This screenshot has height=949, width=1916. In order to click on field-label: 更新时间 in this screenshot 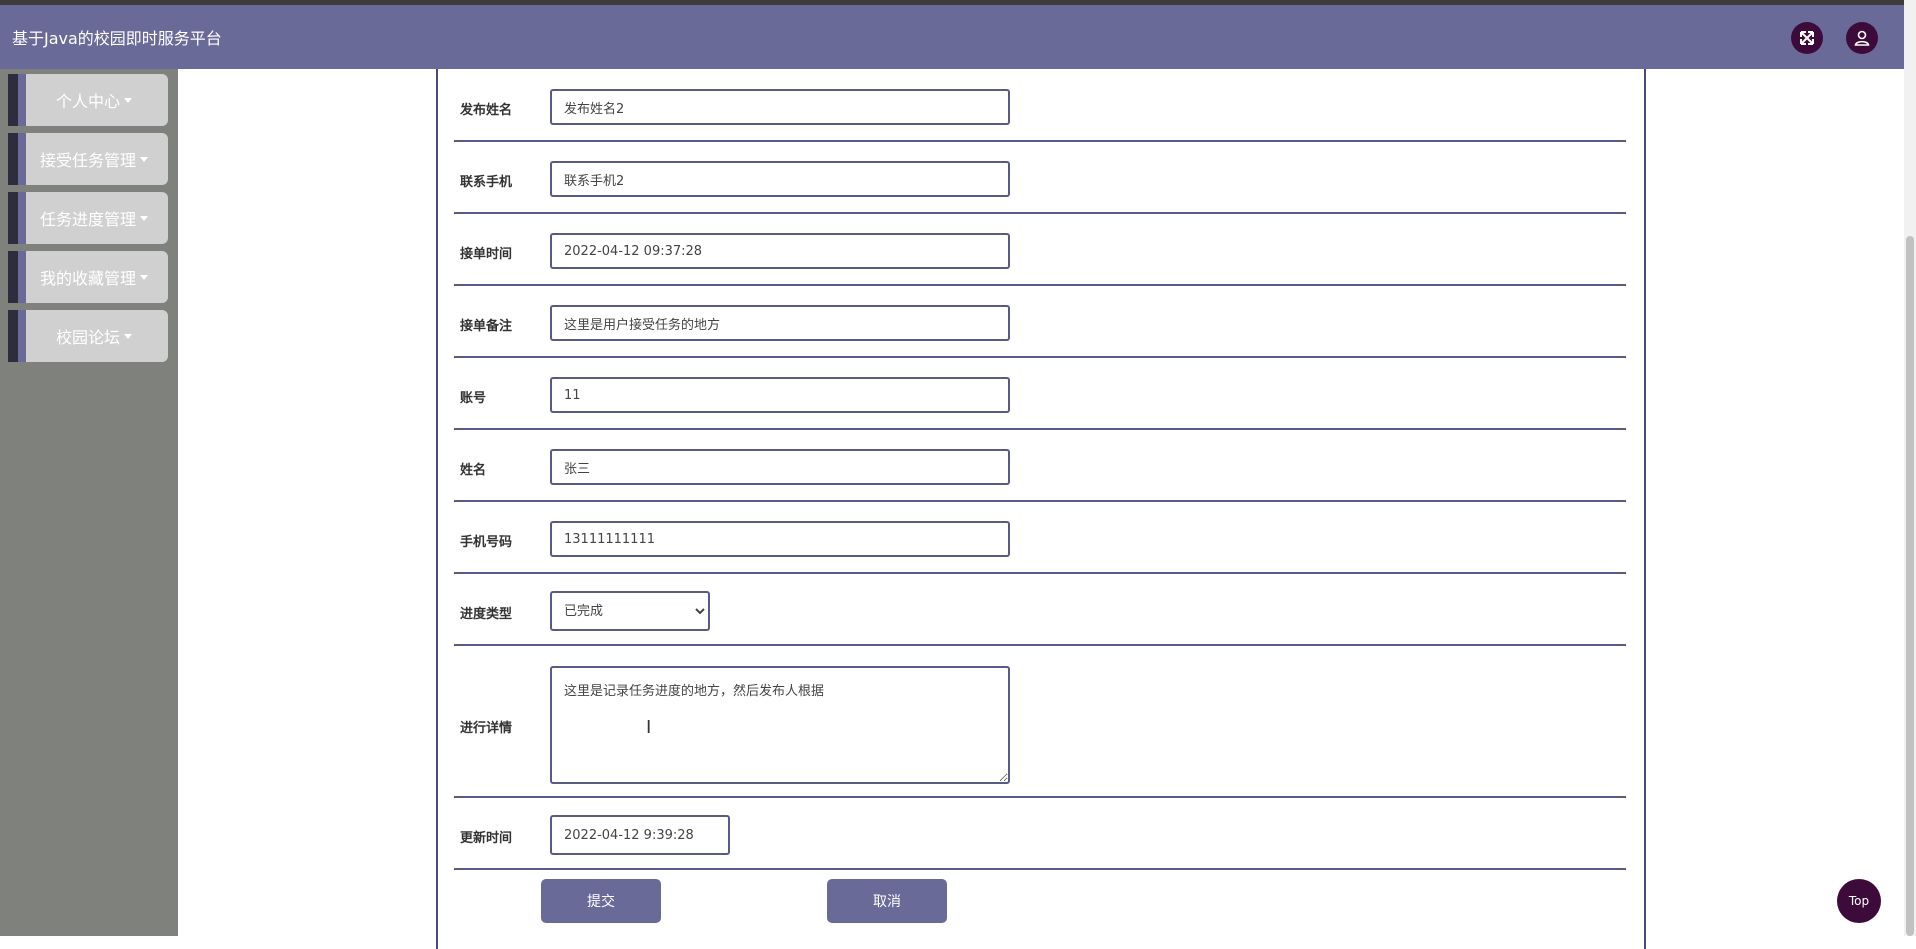, I will do `click(486, 838)`.